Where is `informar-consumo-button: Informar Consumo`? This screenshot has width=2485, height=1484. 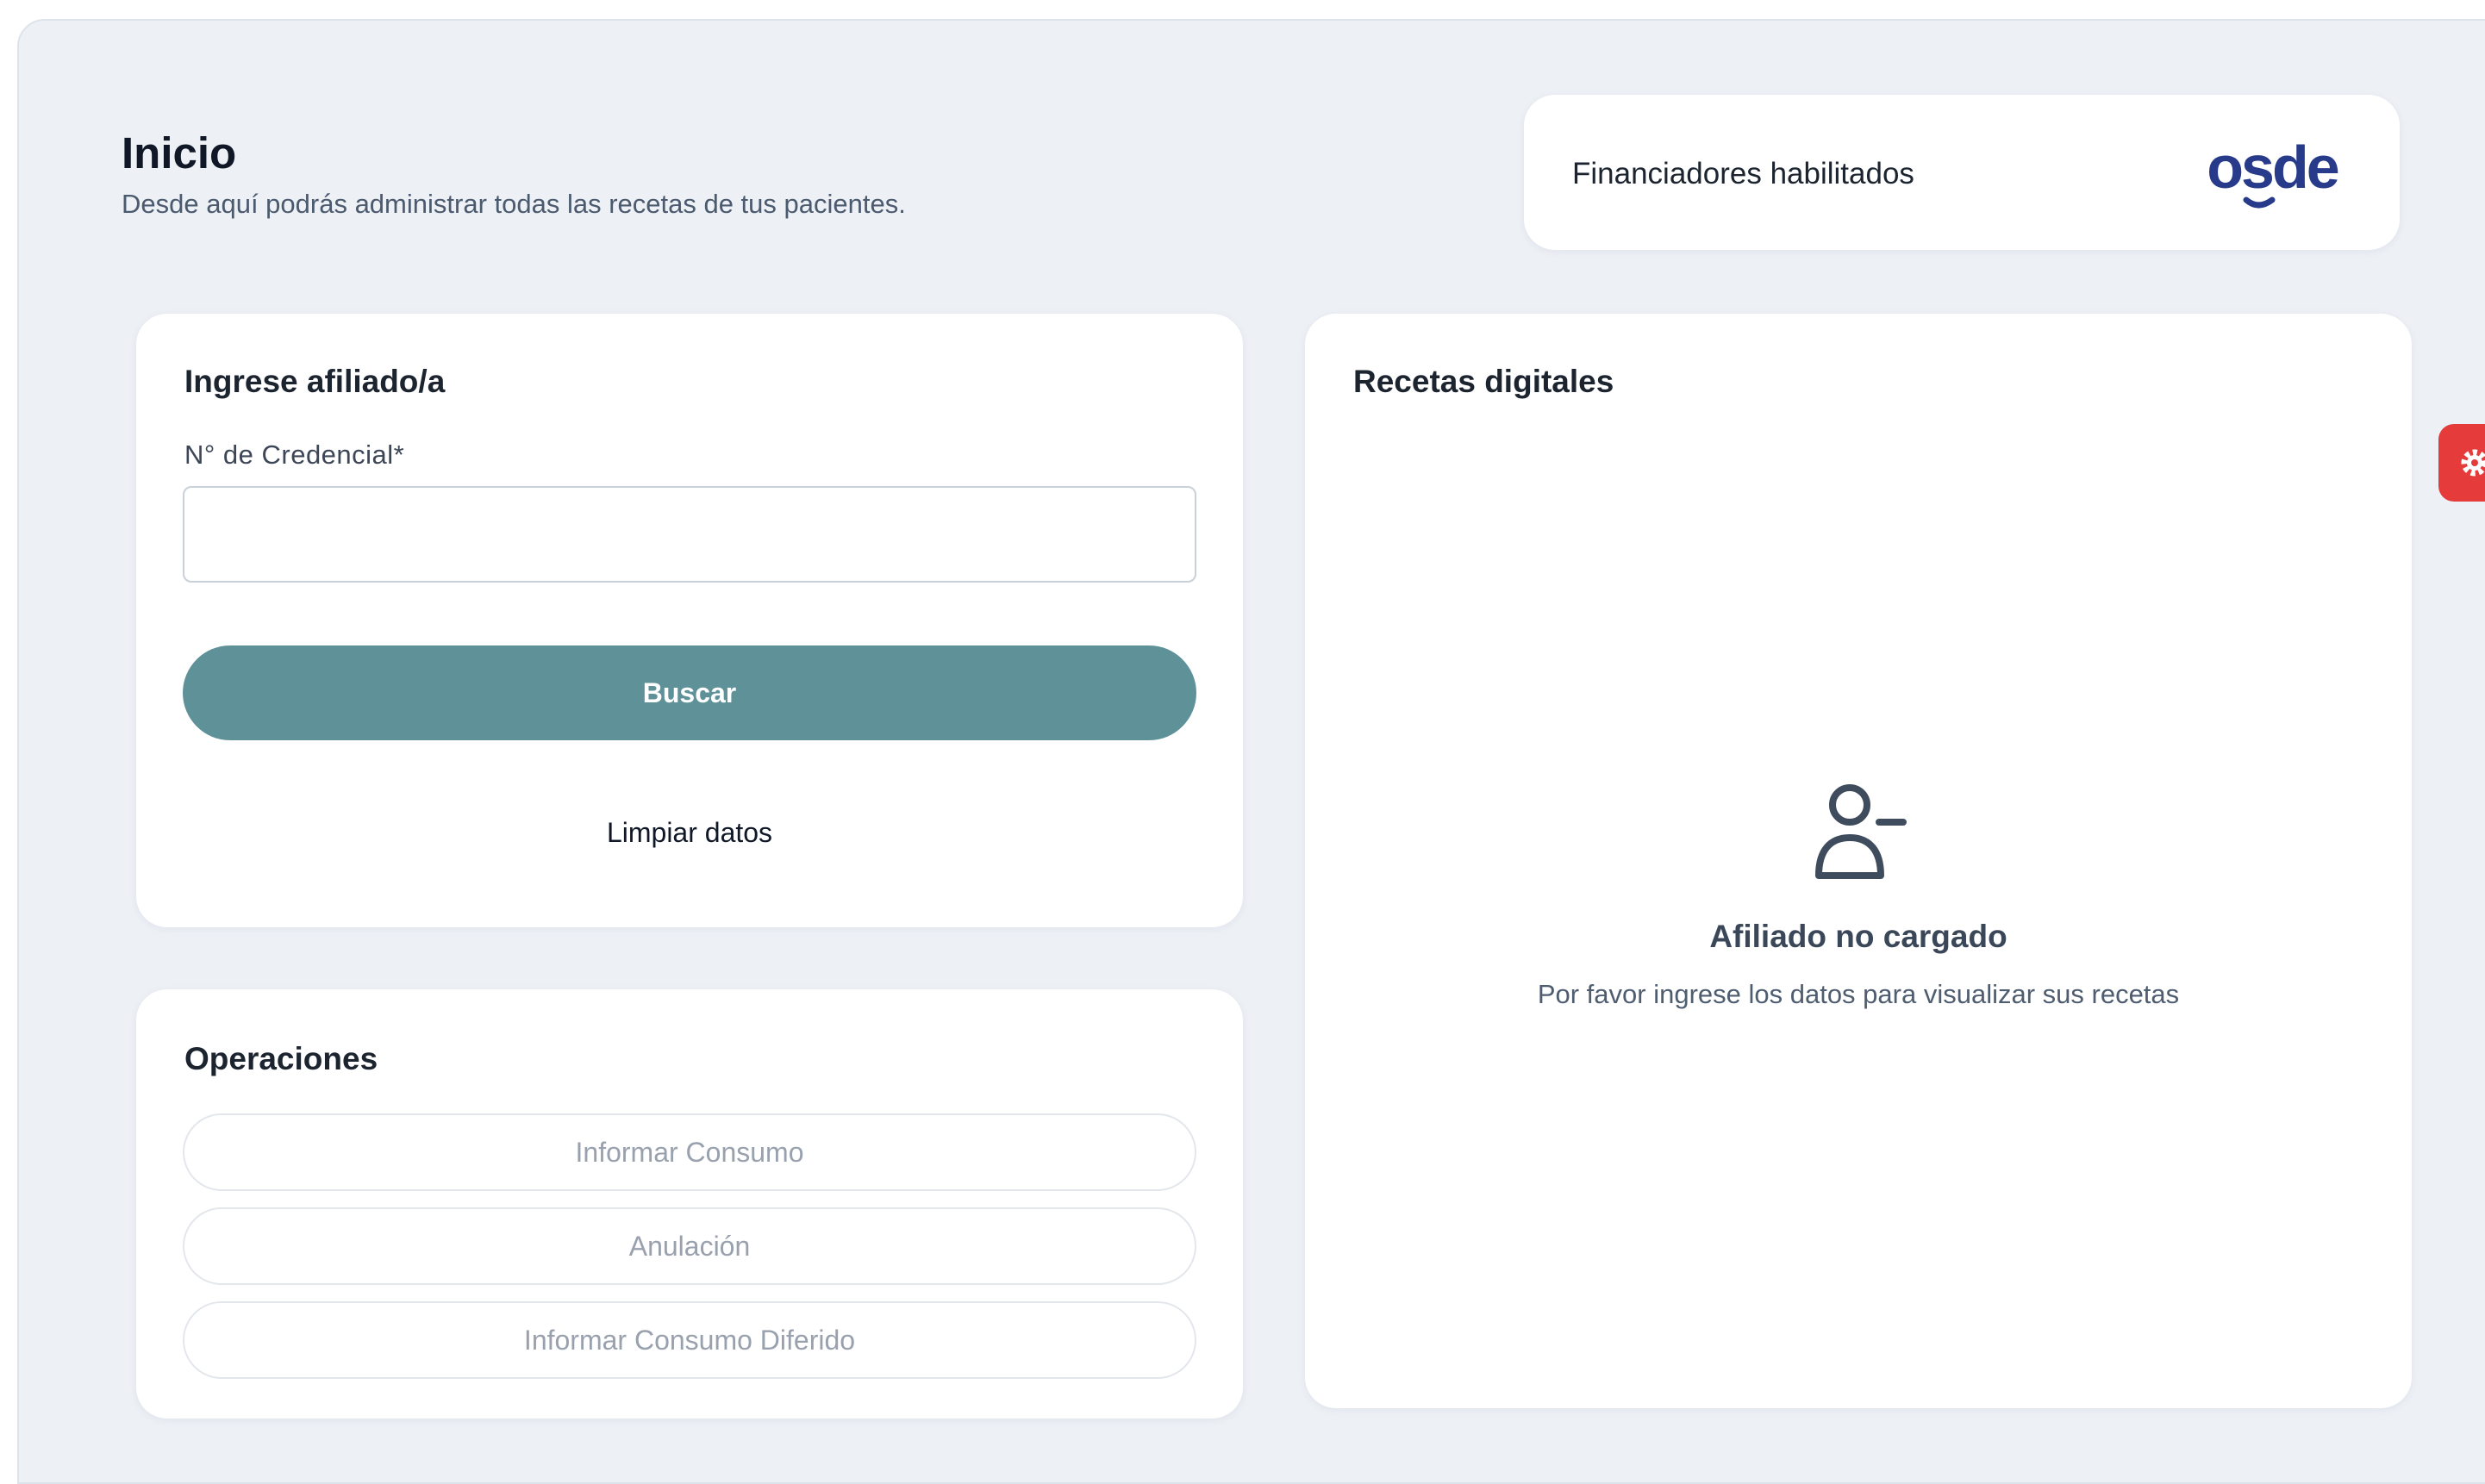 informar-consumo-button: Informar Consumo is located at coordinates (690, 1152).